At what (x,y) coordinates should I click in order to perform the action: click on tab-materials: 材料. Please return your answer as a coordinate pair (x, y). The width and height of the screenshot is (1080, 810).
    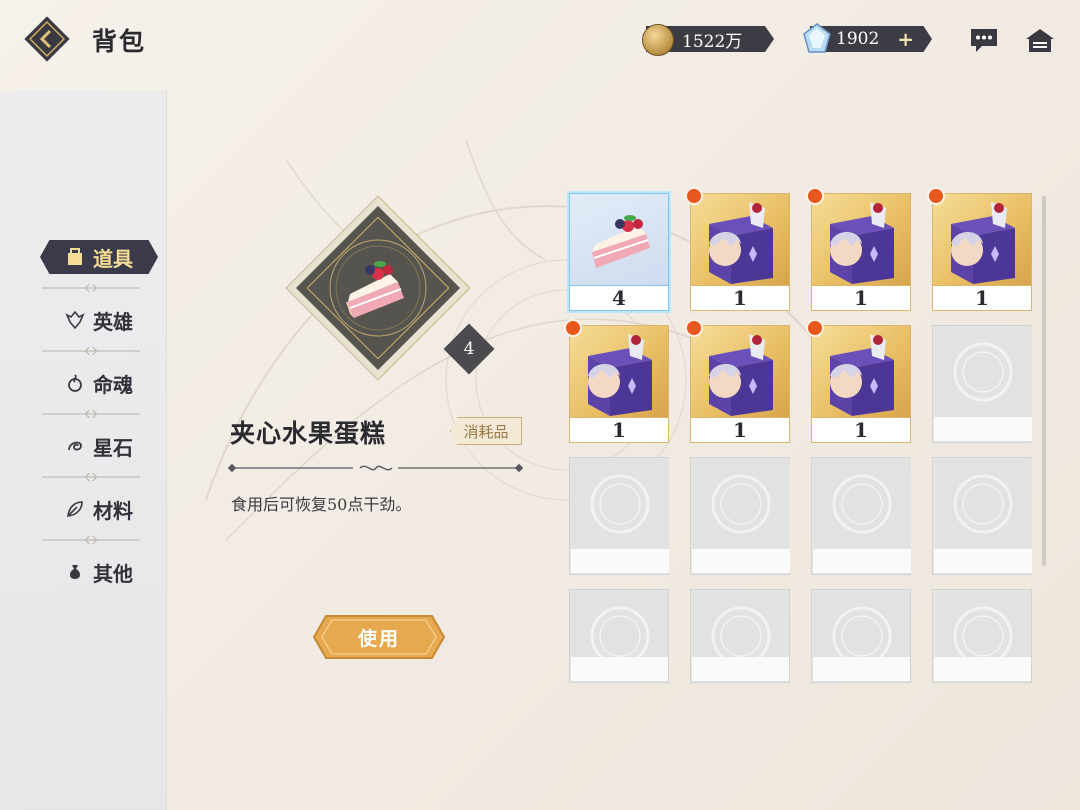
    Looking at the image, I should click on (99, 509).